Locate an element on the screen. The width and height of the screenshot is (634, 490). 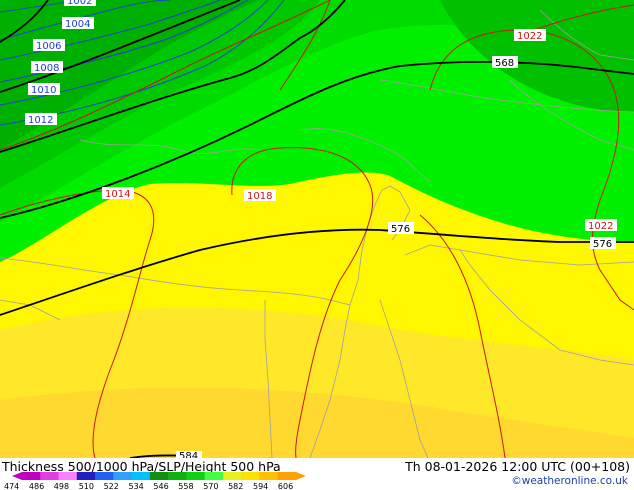
credit-link: ©weatheronline.co.uk is located at coordinates (569, 481).